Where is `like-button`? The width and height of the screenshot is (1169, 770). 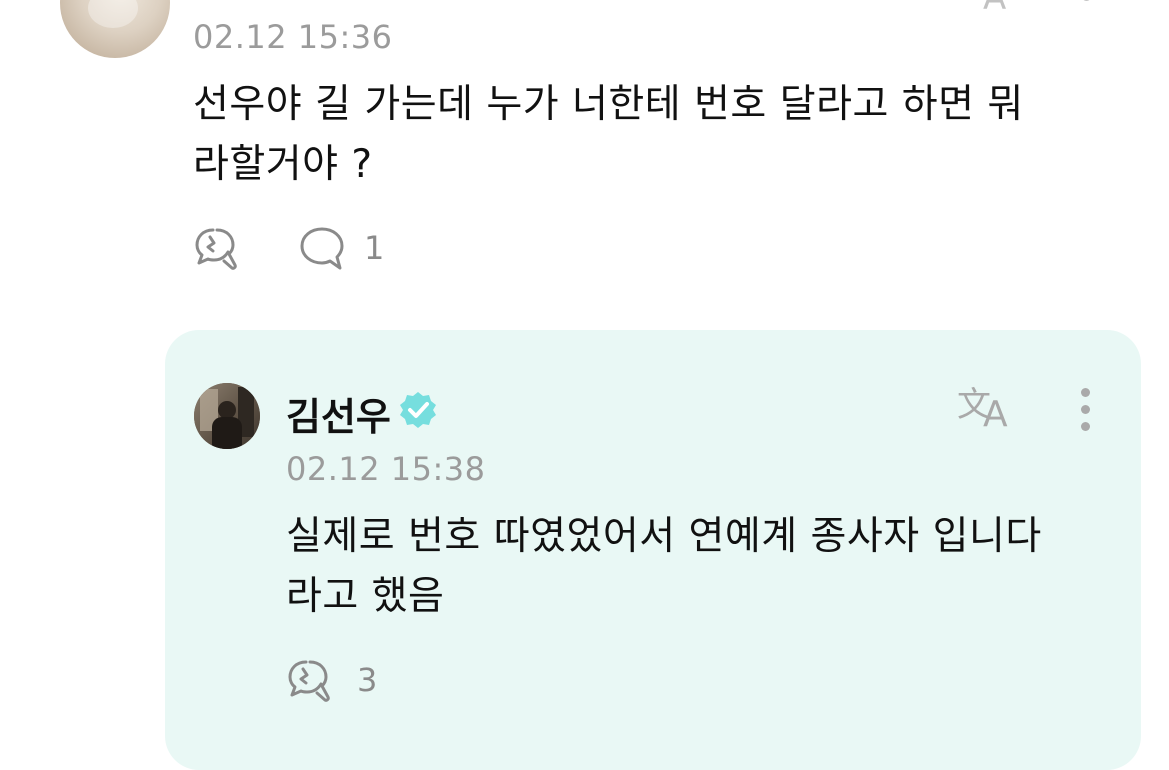 like-button is located at coordinates (220, 247).